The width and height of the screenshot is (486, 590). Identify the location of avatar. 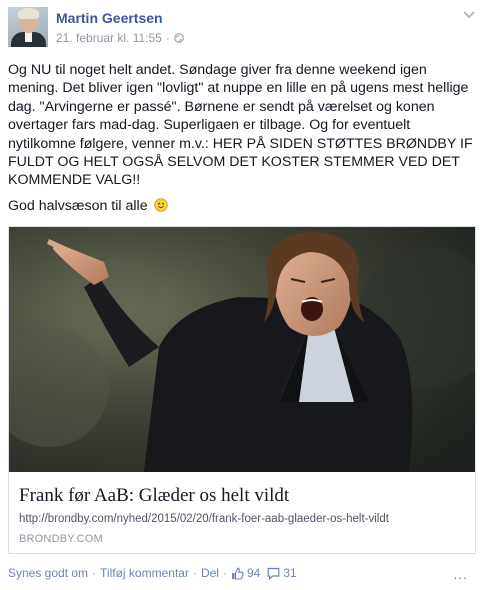
(28, 27).